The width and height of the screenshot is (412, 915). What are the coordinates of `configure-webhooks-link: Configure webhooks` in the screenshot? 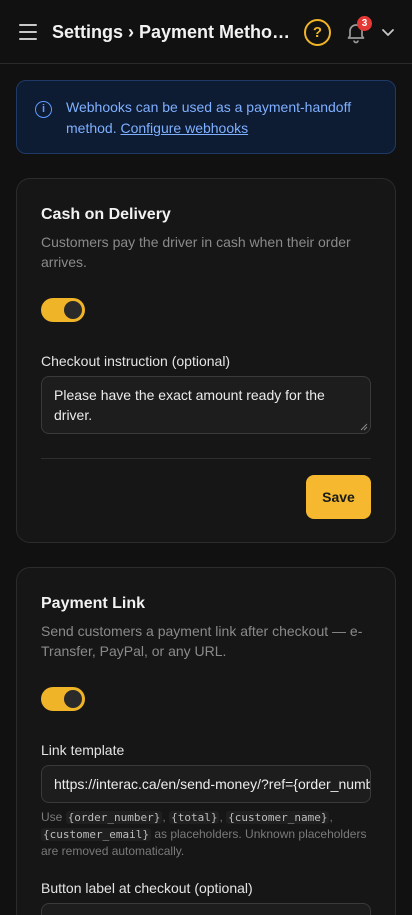 It's located at (184, 128).